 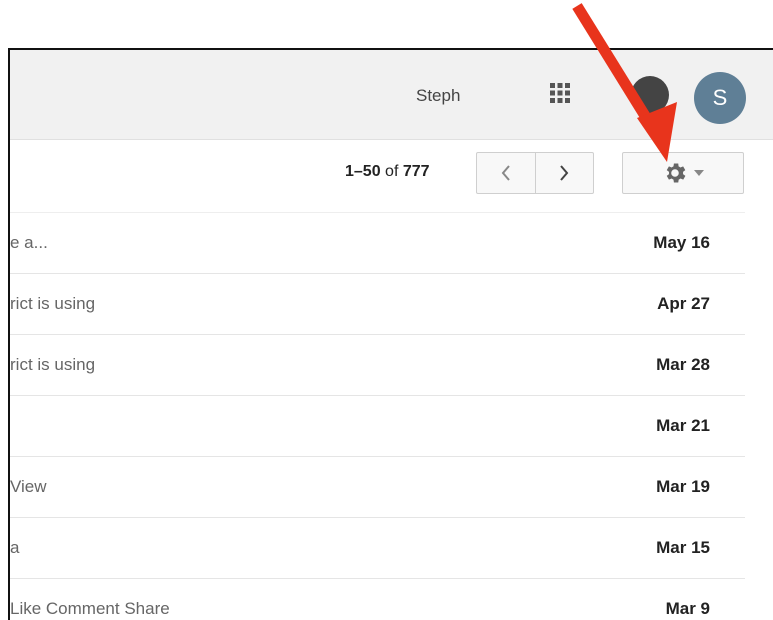 What do you see at coordinates (416, 171) in the screenshot?
I see `pagination-total: 777` at bounding box center [416, 171].